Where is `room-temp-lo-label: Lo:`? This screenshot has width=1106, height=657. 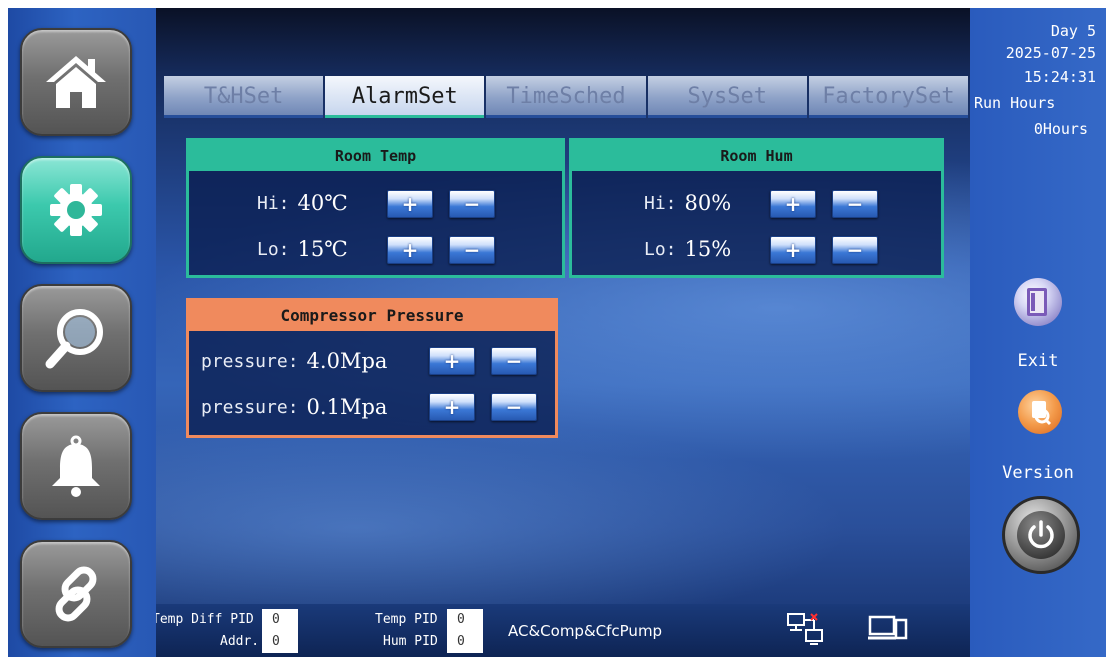
room-temp-lo-label: Lo: is located at coordinates (273, 249).